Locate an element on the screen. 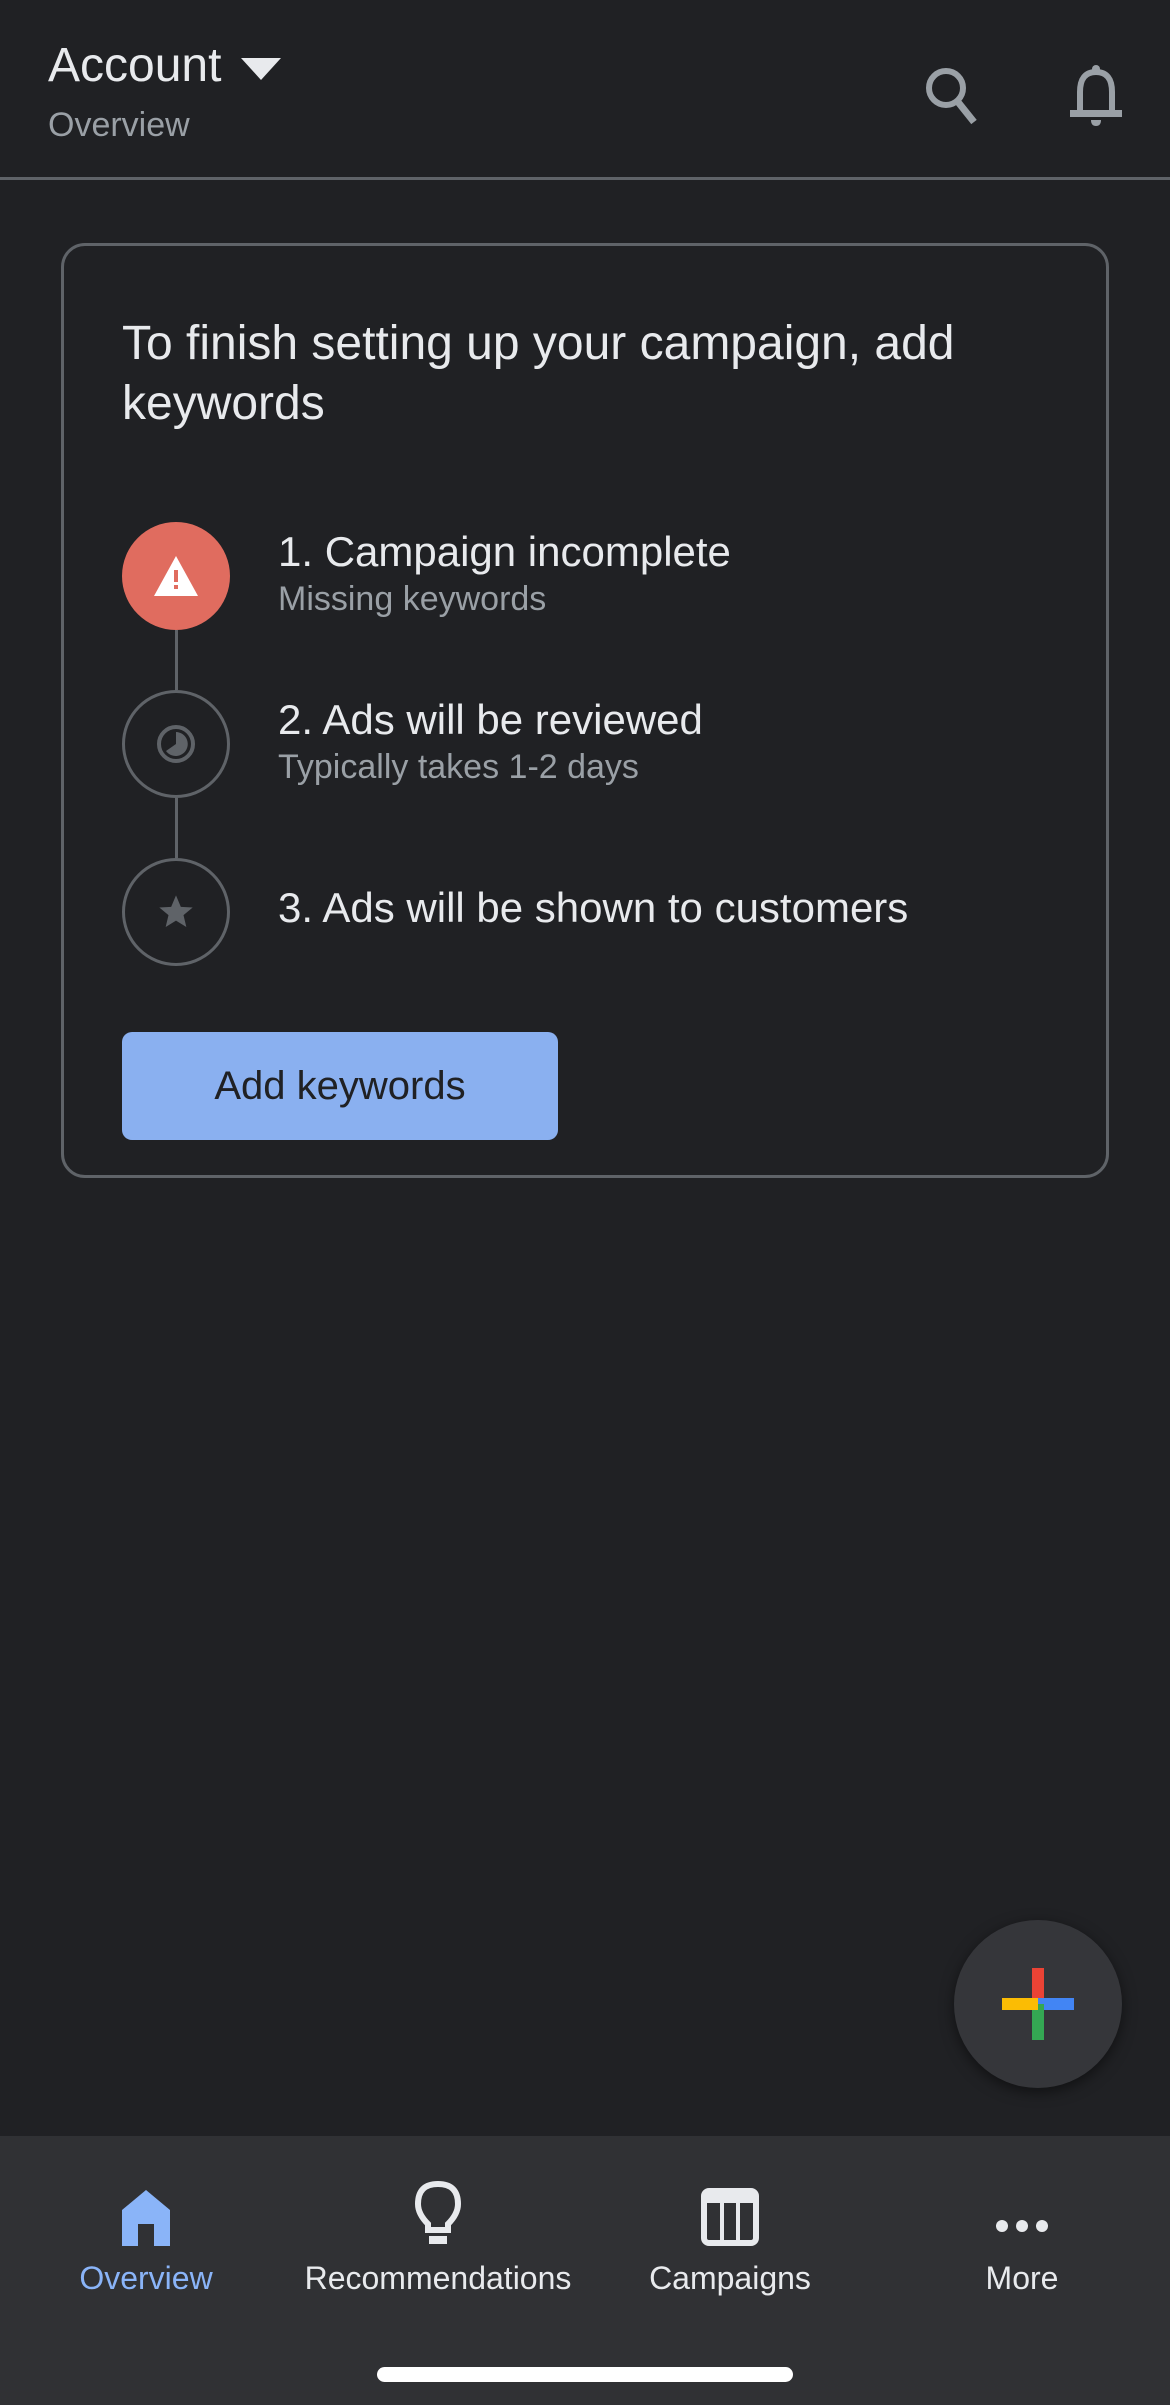 The height and width of the screenshot is (2405, 1170). bottom-navigation: Overview Recommendations Campaigns More is located at coordinates (585, 2270).